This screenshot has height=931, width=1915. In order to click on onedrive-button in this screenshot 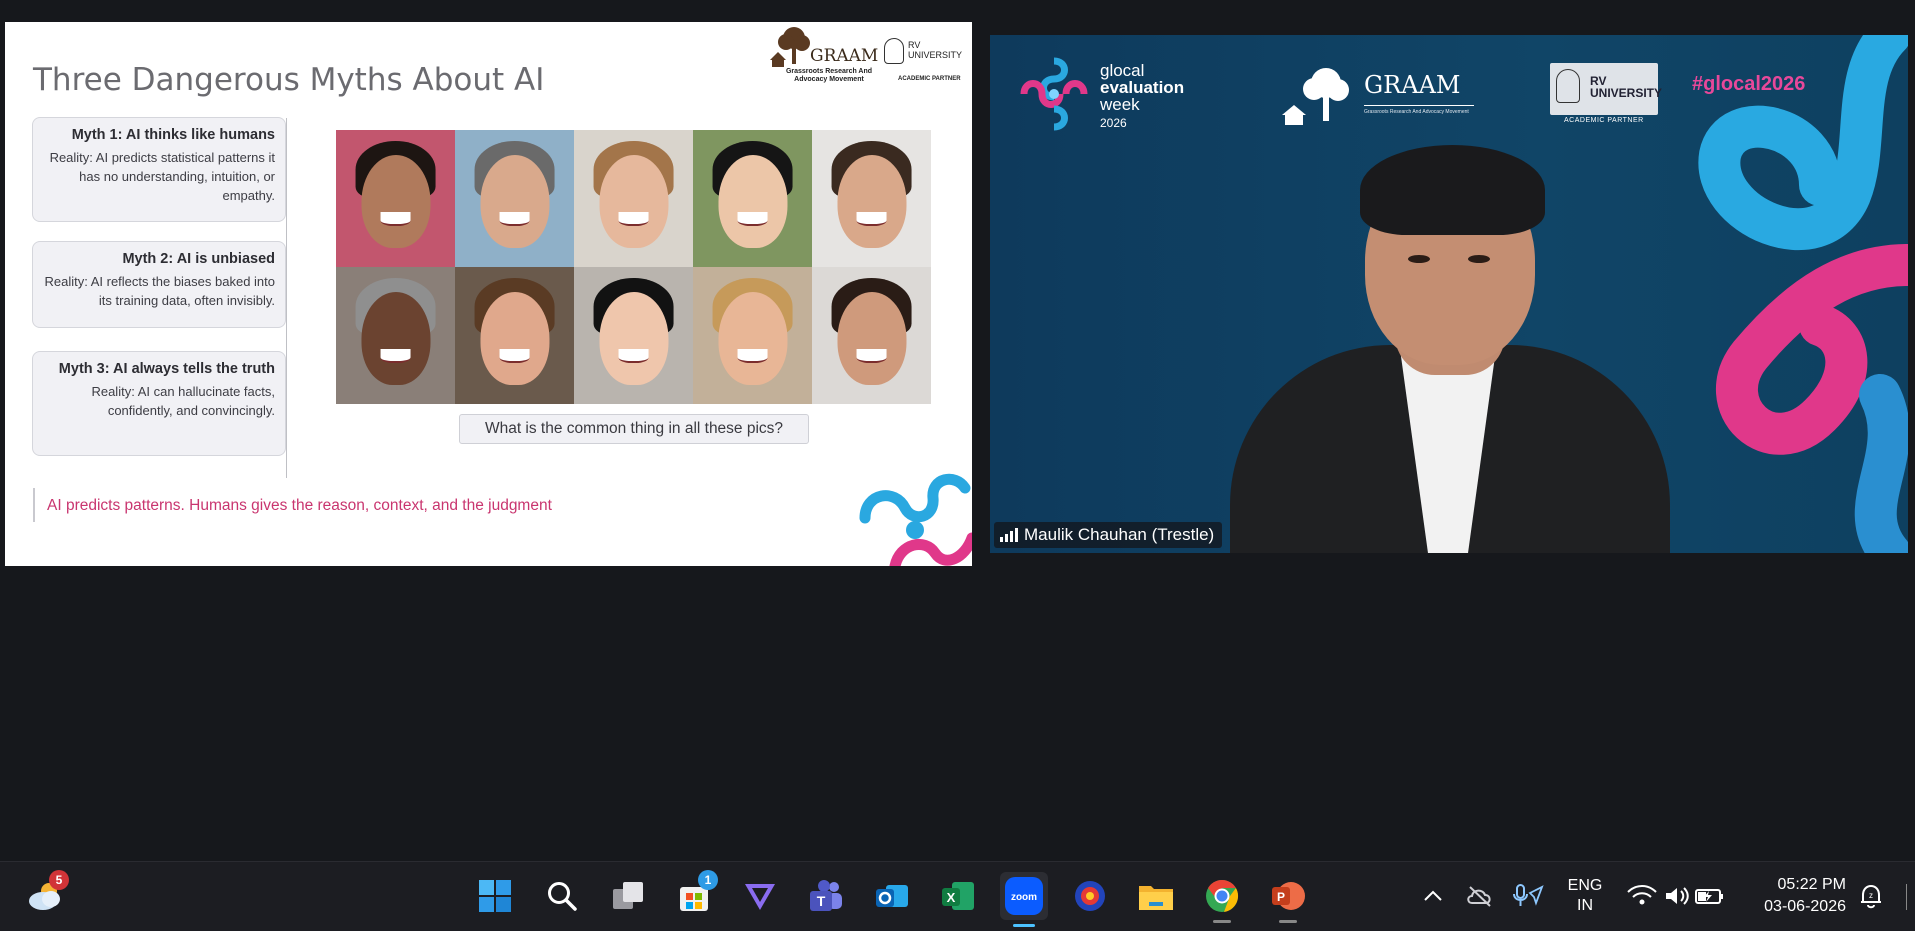, I will do `click(1480, 896)`.